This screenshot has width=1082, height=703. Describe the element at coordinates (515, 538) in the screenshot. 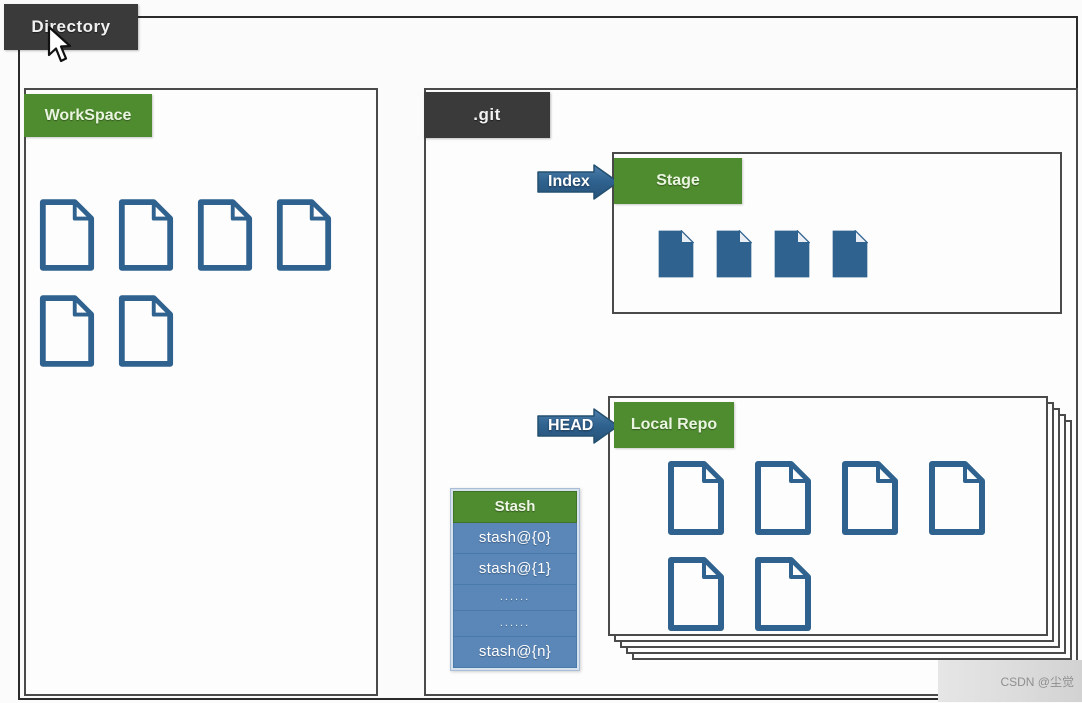

I see `stash-row: stash@{0}` at that location.